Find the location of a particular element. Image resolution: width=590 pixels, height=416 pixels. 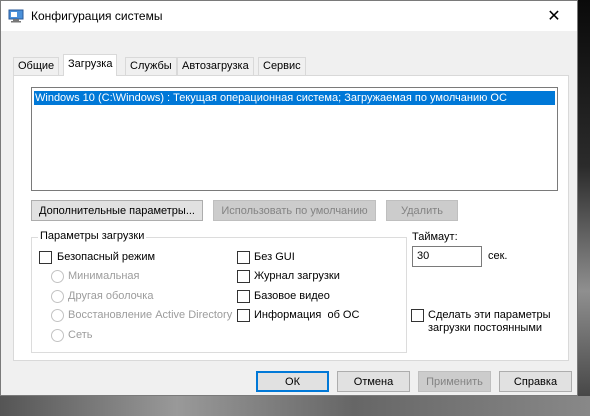

tab-label: Загрузка is located at coordinates (90, 64).